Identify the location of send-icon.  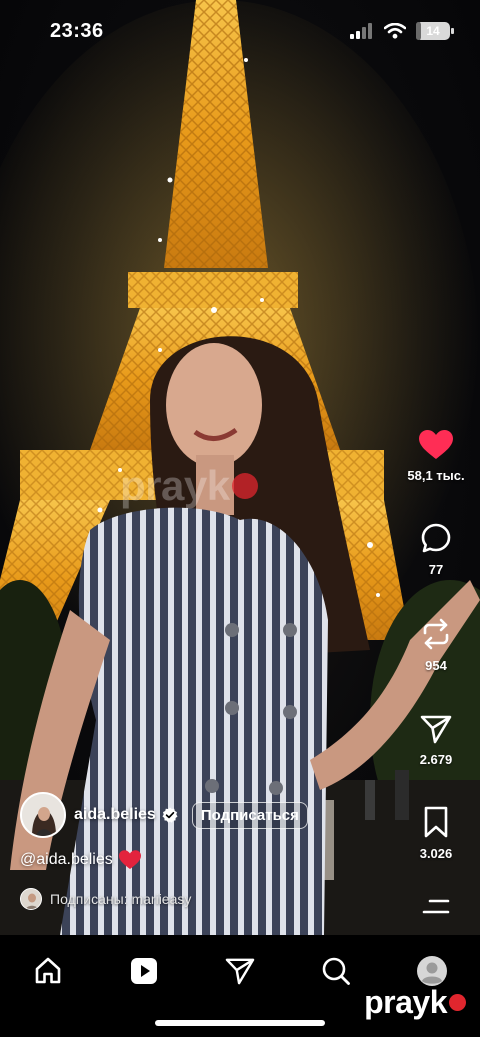
(240, 971).